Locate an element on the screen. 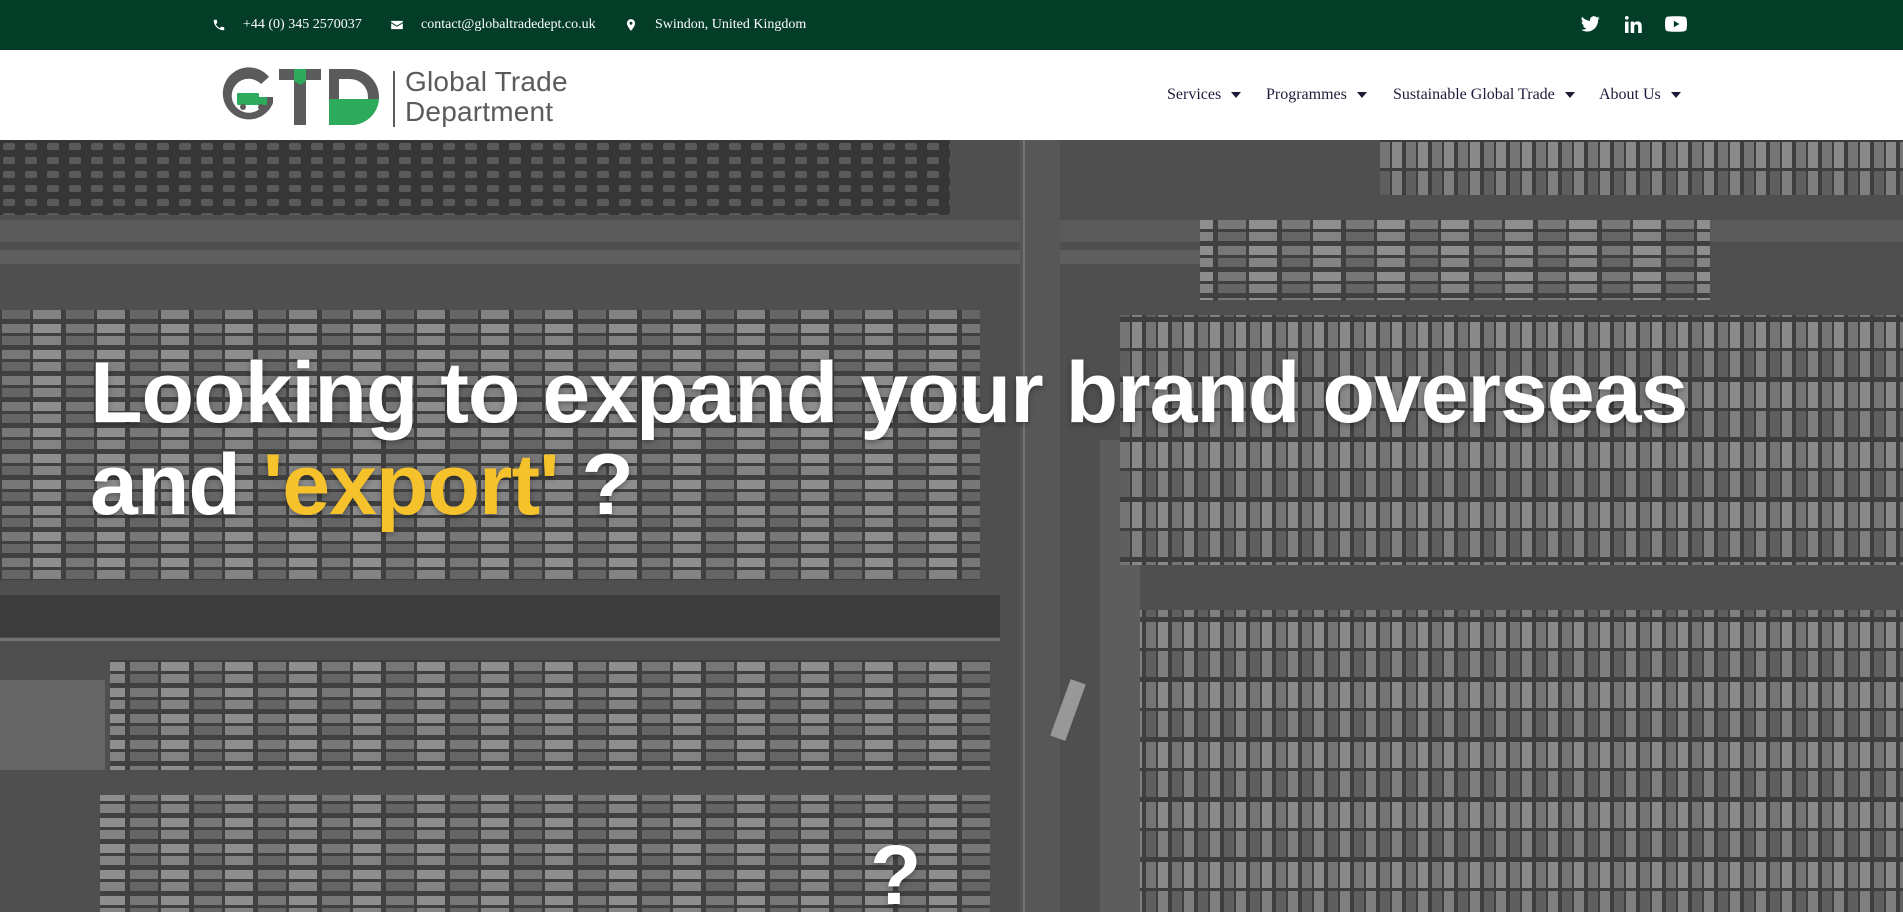 This screenshot has height=912, width=1903. linkedin-icon is located at coordinates (1633, 24).